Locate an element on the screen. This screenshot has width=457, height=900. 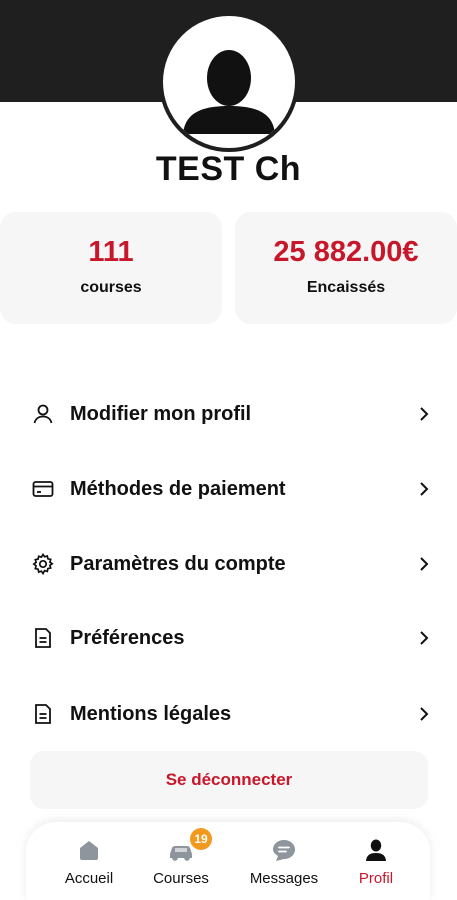
menu-item-label: Modifier mon profil is located at coordinates (161, 413).